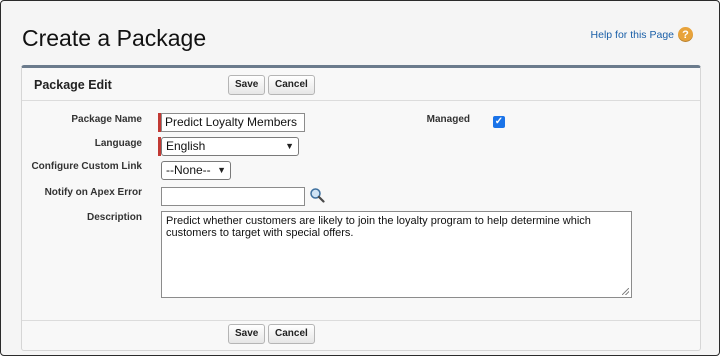  Describe the element at coordinates (625, 291) in the screenshot. I see `resize-handle-icon` at that location.